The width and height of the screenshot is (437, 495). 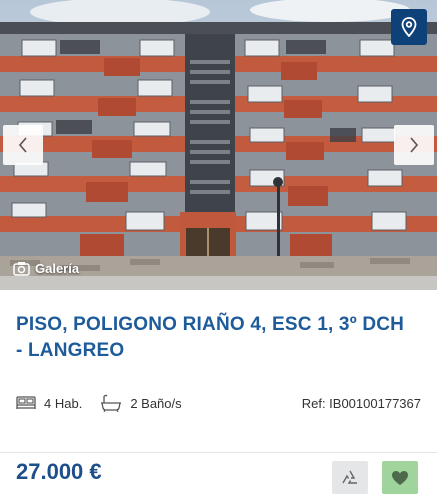 What do you see at coordinates (111, 403) in the screenshot?
I see `bathtub-icon` at bounding box center [111, 403].